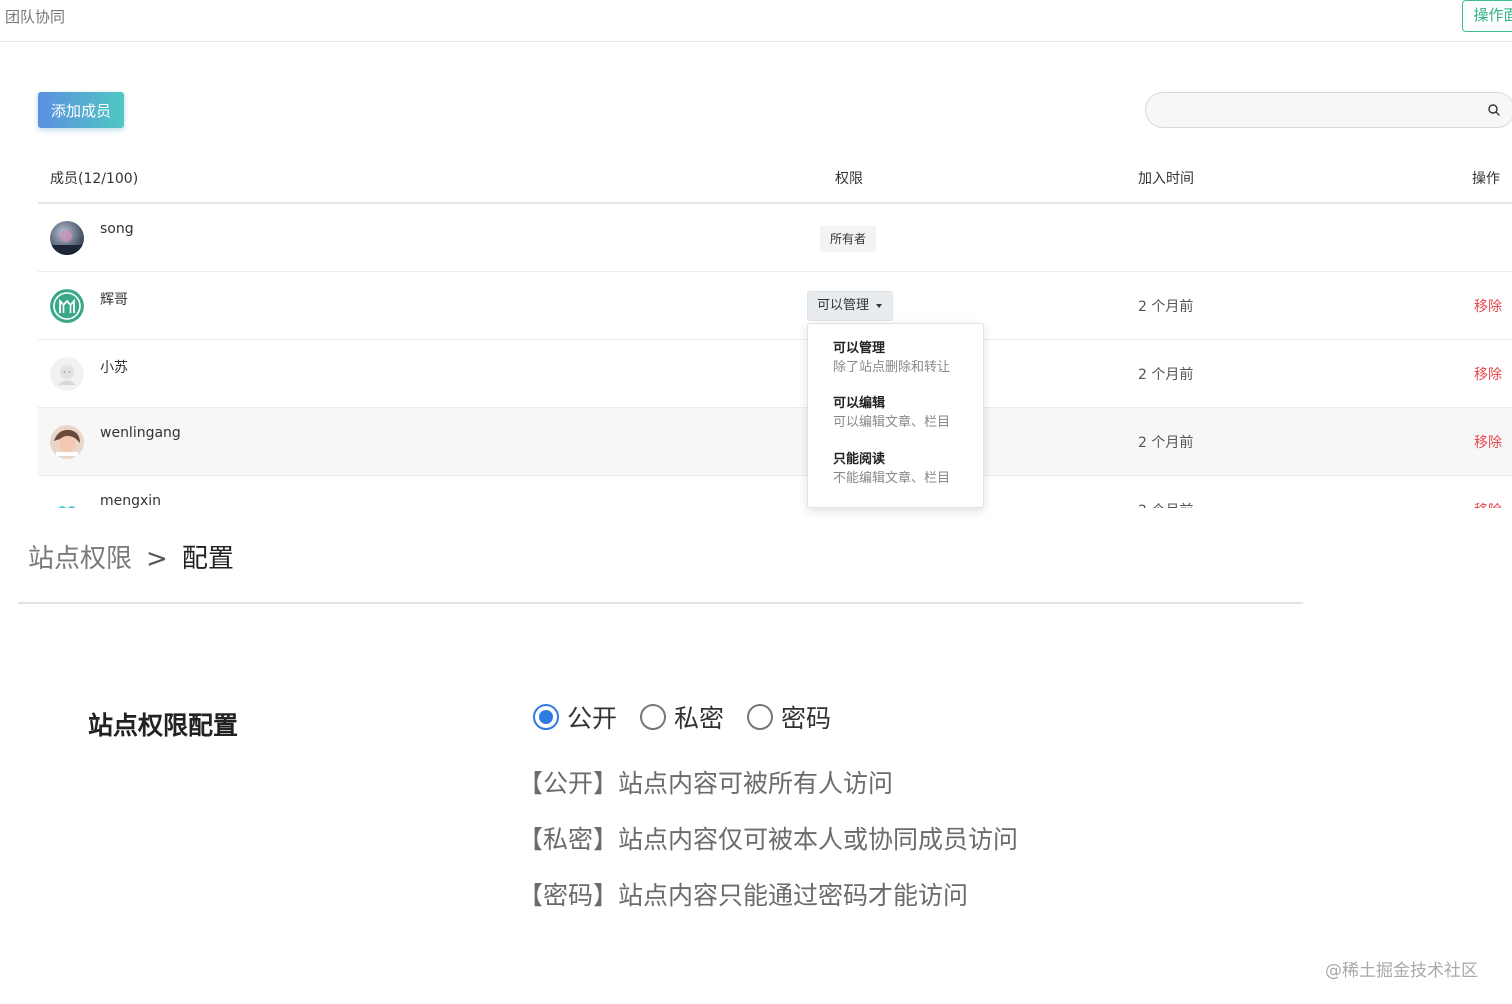  Describe the element at coordinates (1494, 110) in the screenshot. I see `search-icon` at that location.